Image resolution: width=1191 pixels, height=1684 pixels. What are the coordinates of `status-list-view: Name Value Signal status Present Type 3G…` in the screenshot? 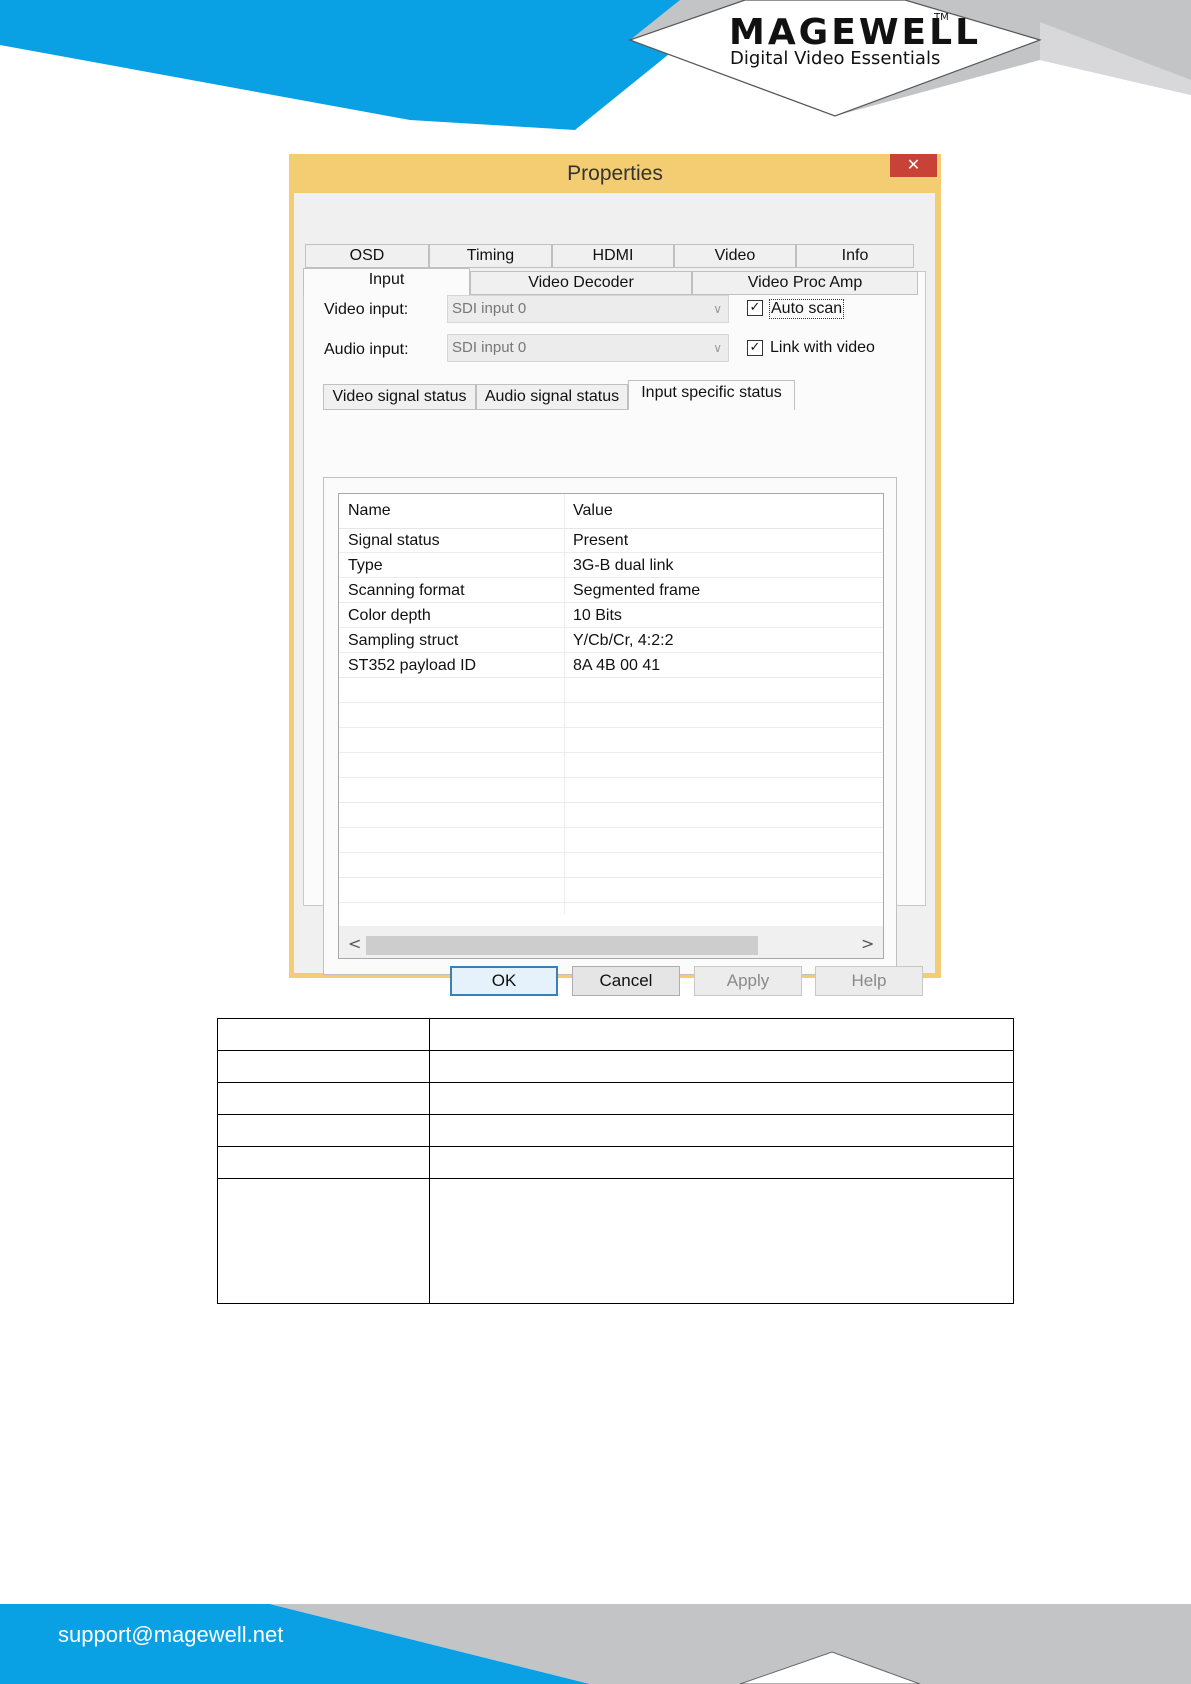 It's located at (611, 726).